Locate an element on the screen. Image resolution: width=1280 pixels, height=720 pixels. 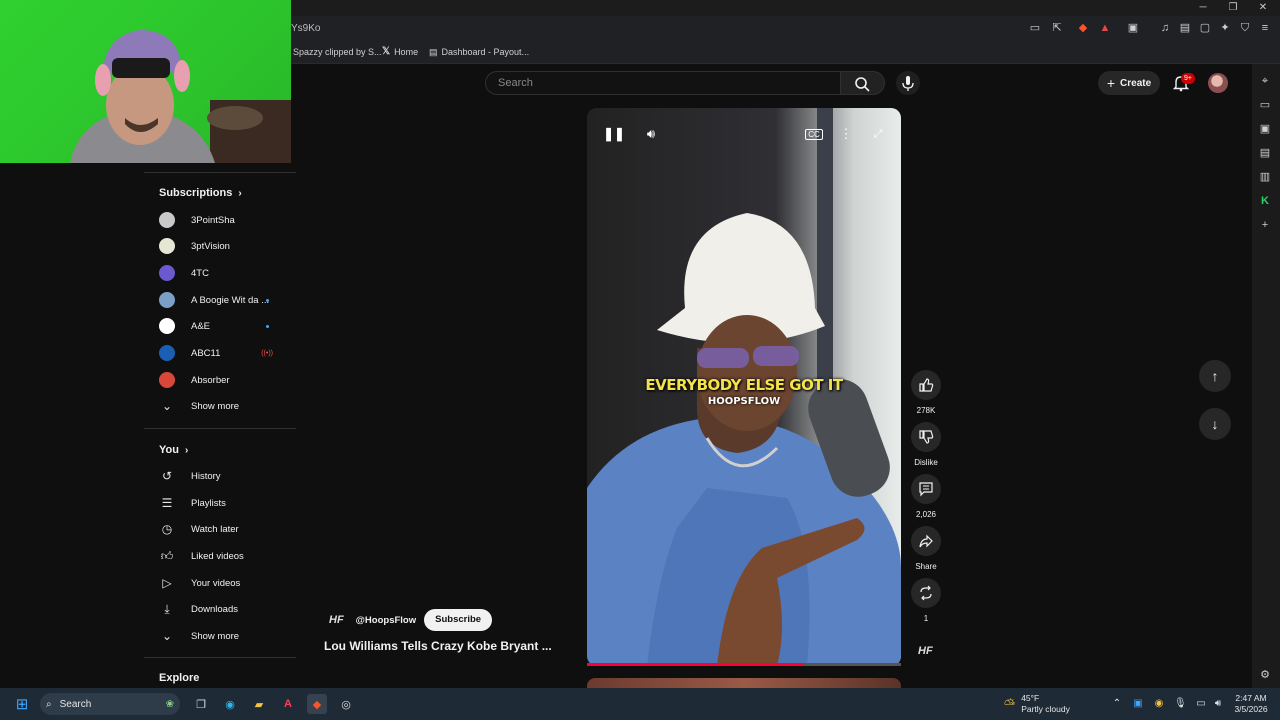
ai-icon: ✦ is located at coordinates (1225, 28).